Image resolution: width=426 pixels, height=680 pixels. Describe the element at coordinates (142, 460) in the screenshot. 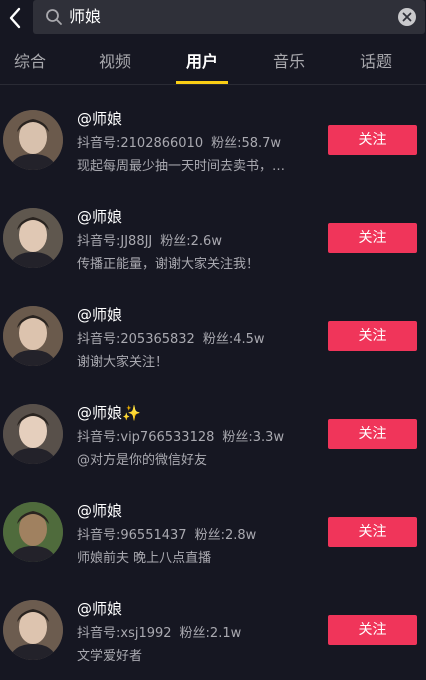

I see `user-bio: @对方是你的微信好友` at that location.